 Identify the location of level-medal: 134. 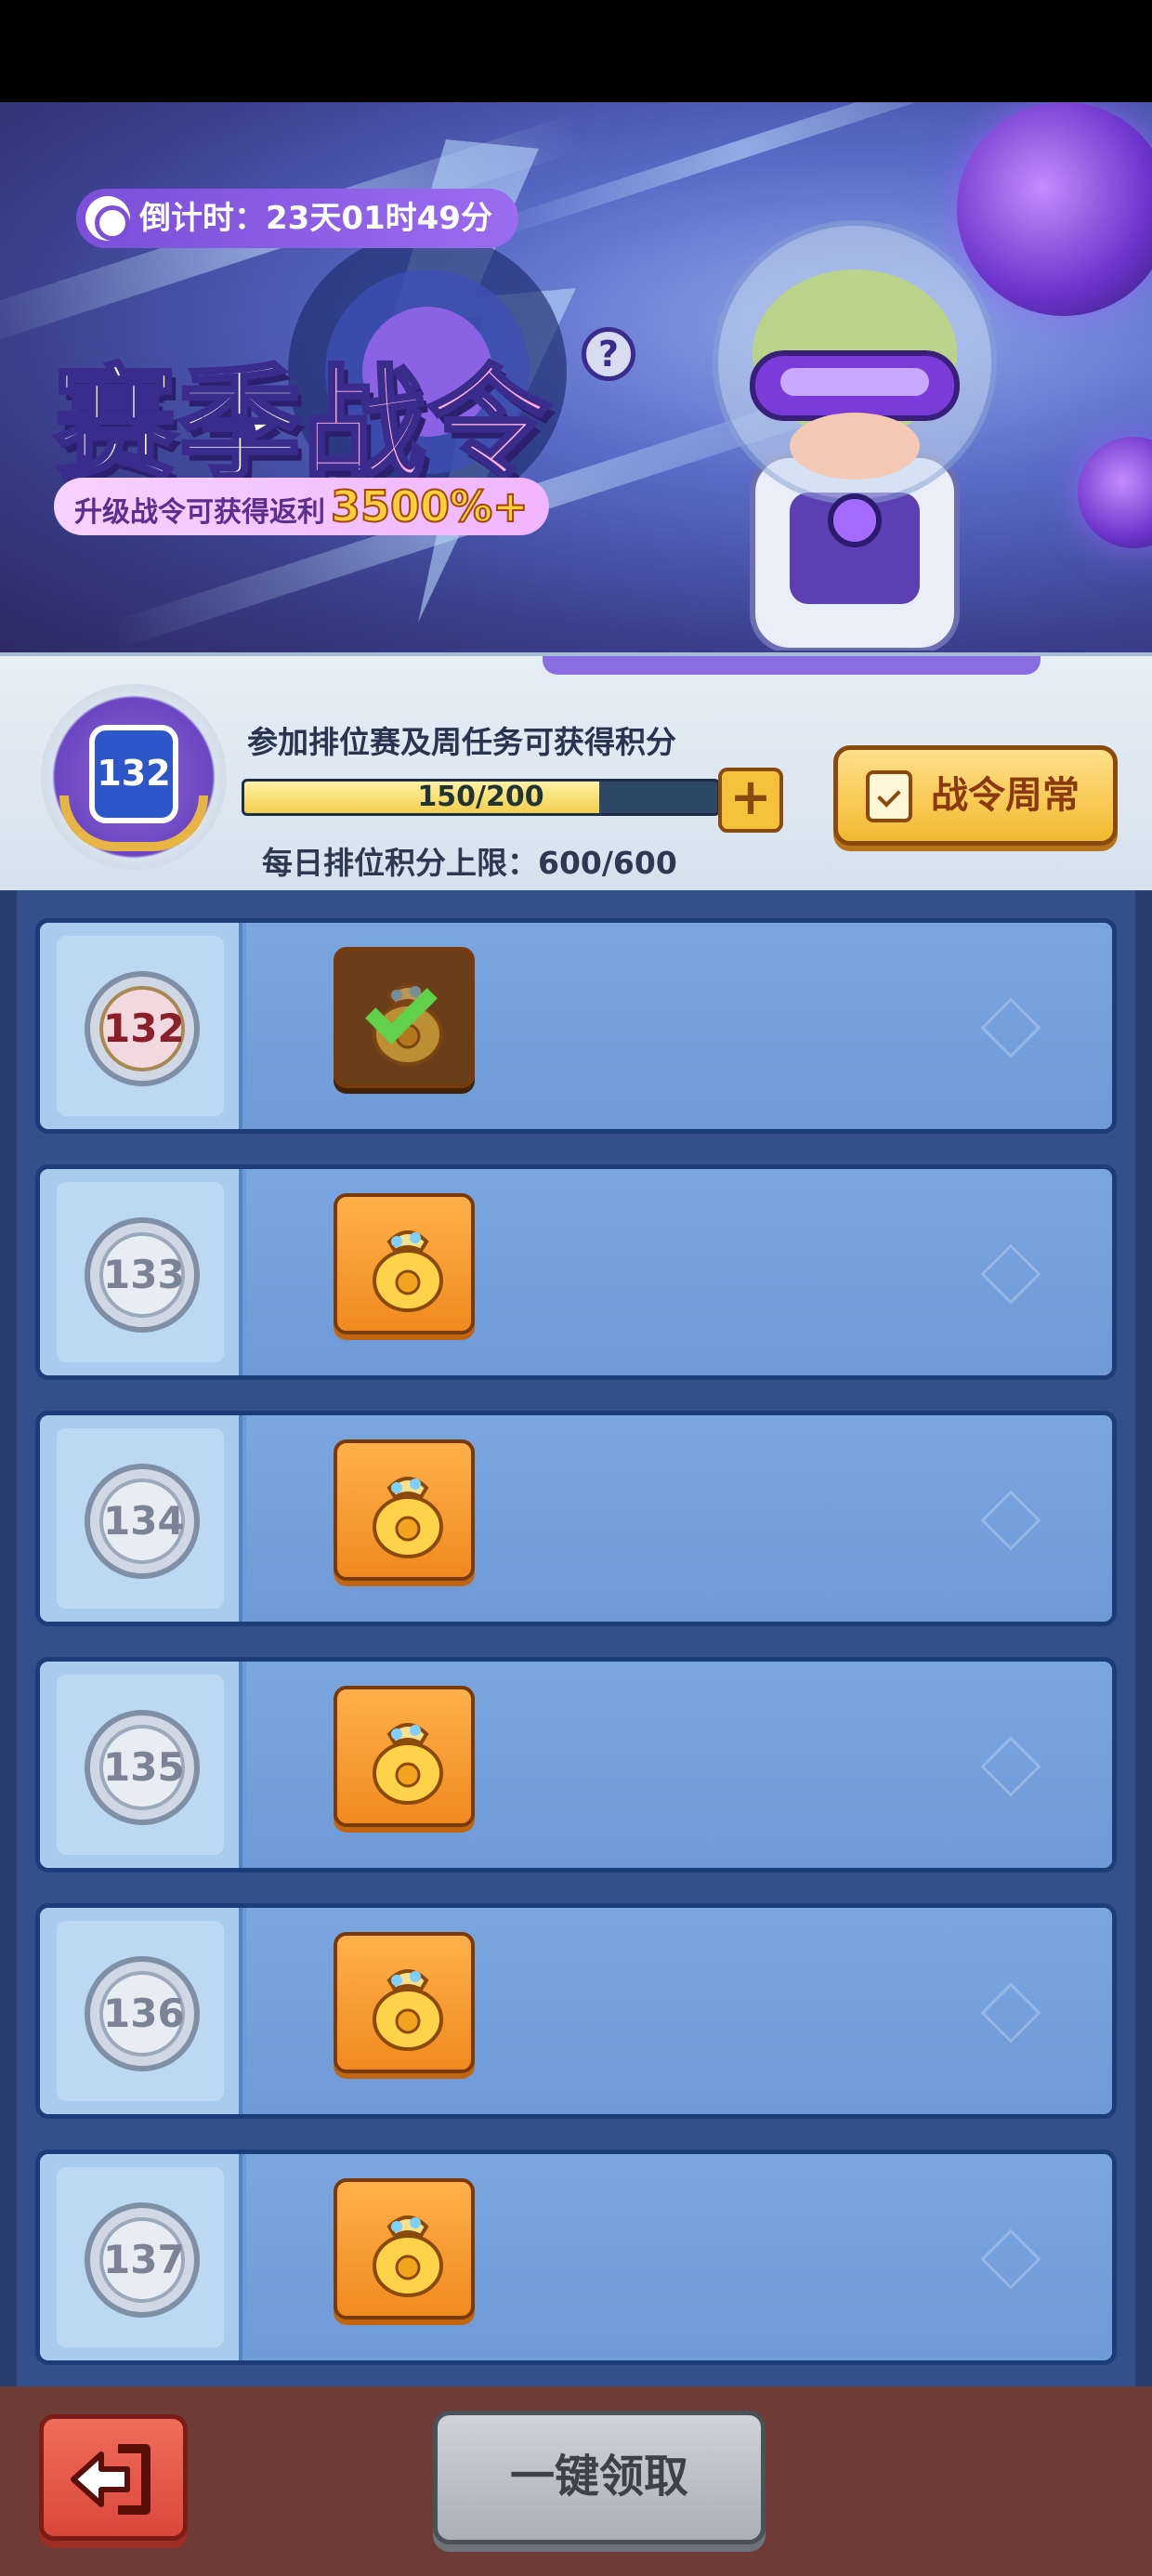
(142, 1521).